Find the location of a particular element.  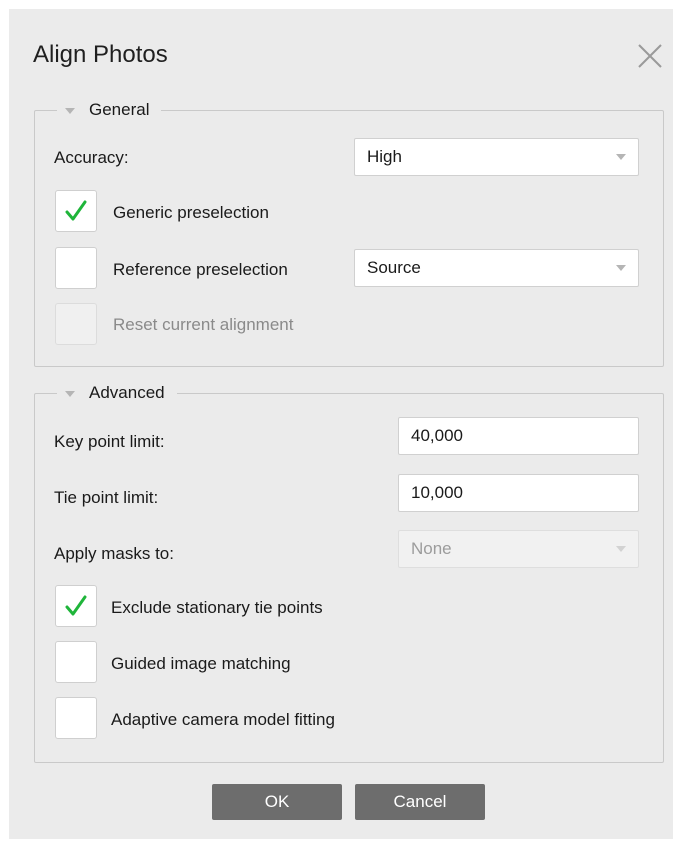

key-point-limit-label: Key point limit: is located at coordinates (109, 441).